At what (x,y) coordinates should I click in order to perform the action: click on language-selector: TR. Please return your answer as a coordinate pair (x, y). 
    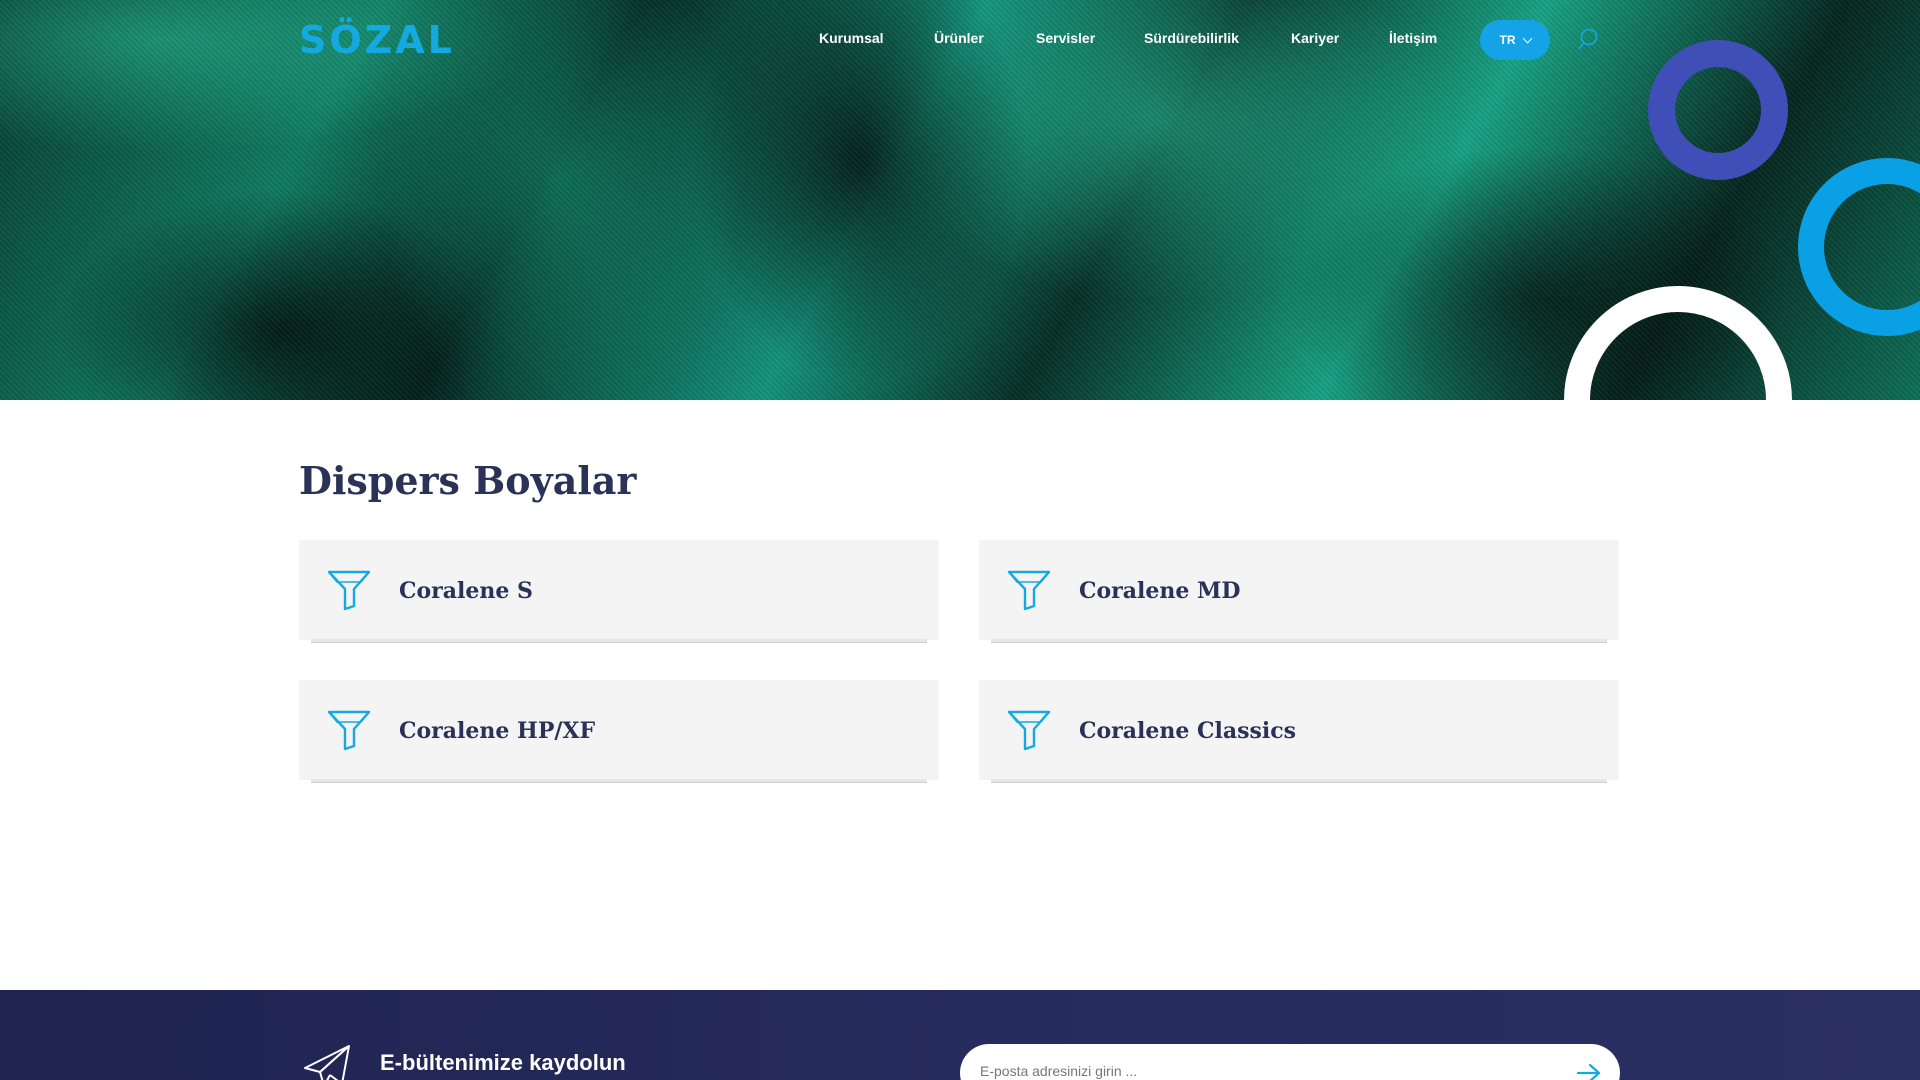
    Looking at the image, I should click on (1515, 40).